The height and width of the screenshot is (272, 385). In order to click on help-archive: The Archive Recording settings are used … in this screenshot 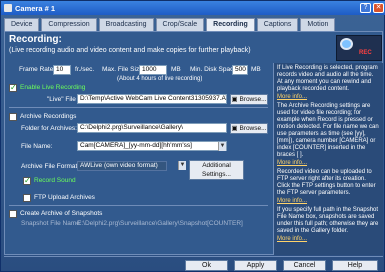, I will do `click(328, 130)`.